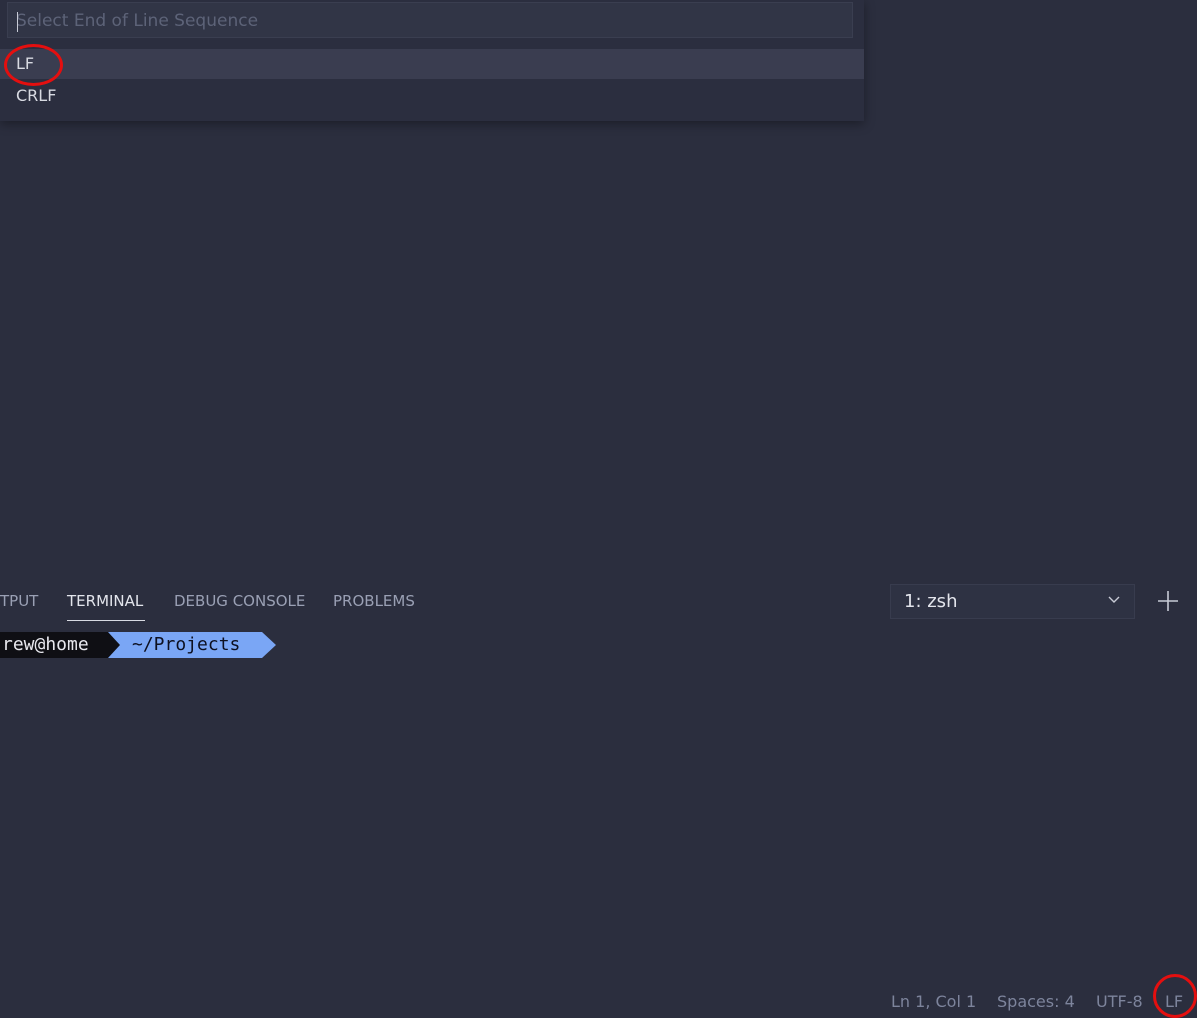 The image size is (1197, 1018). I want to click on new-terminal-plus-icon, so click(1168, 601).